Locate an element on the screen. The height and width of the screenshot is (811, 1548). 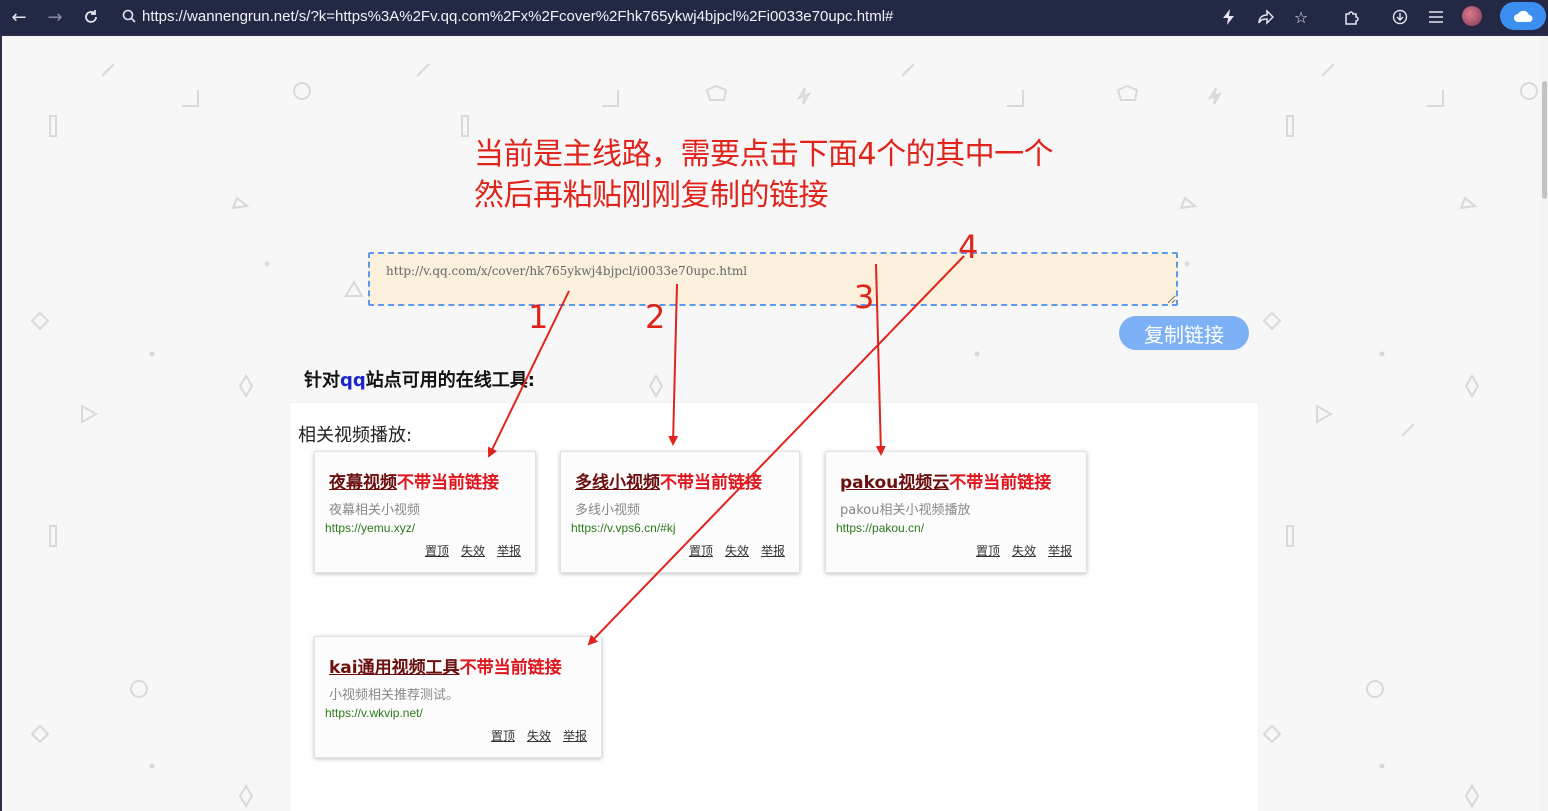
cloud-icon is located at coordinates (1523, 16).